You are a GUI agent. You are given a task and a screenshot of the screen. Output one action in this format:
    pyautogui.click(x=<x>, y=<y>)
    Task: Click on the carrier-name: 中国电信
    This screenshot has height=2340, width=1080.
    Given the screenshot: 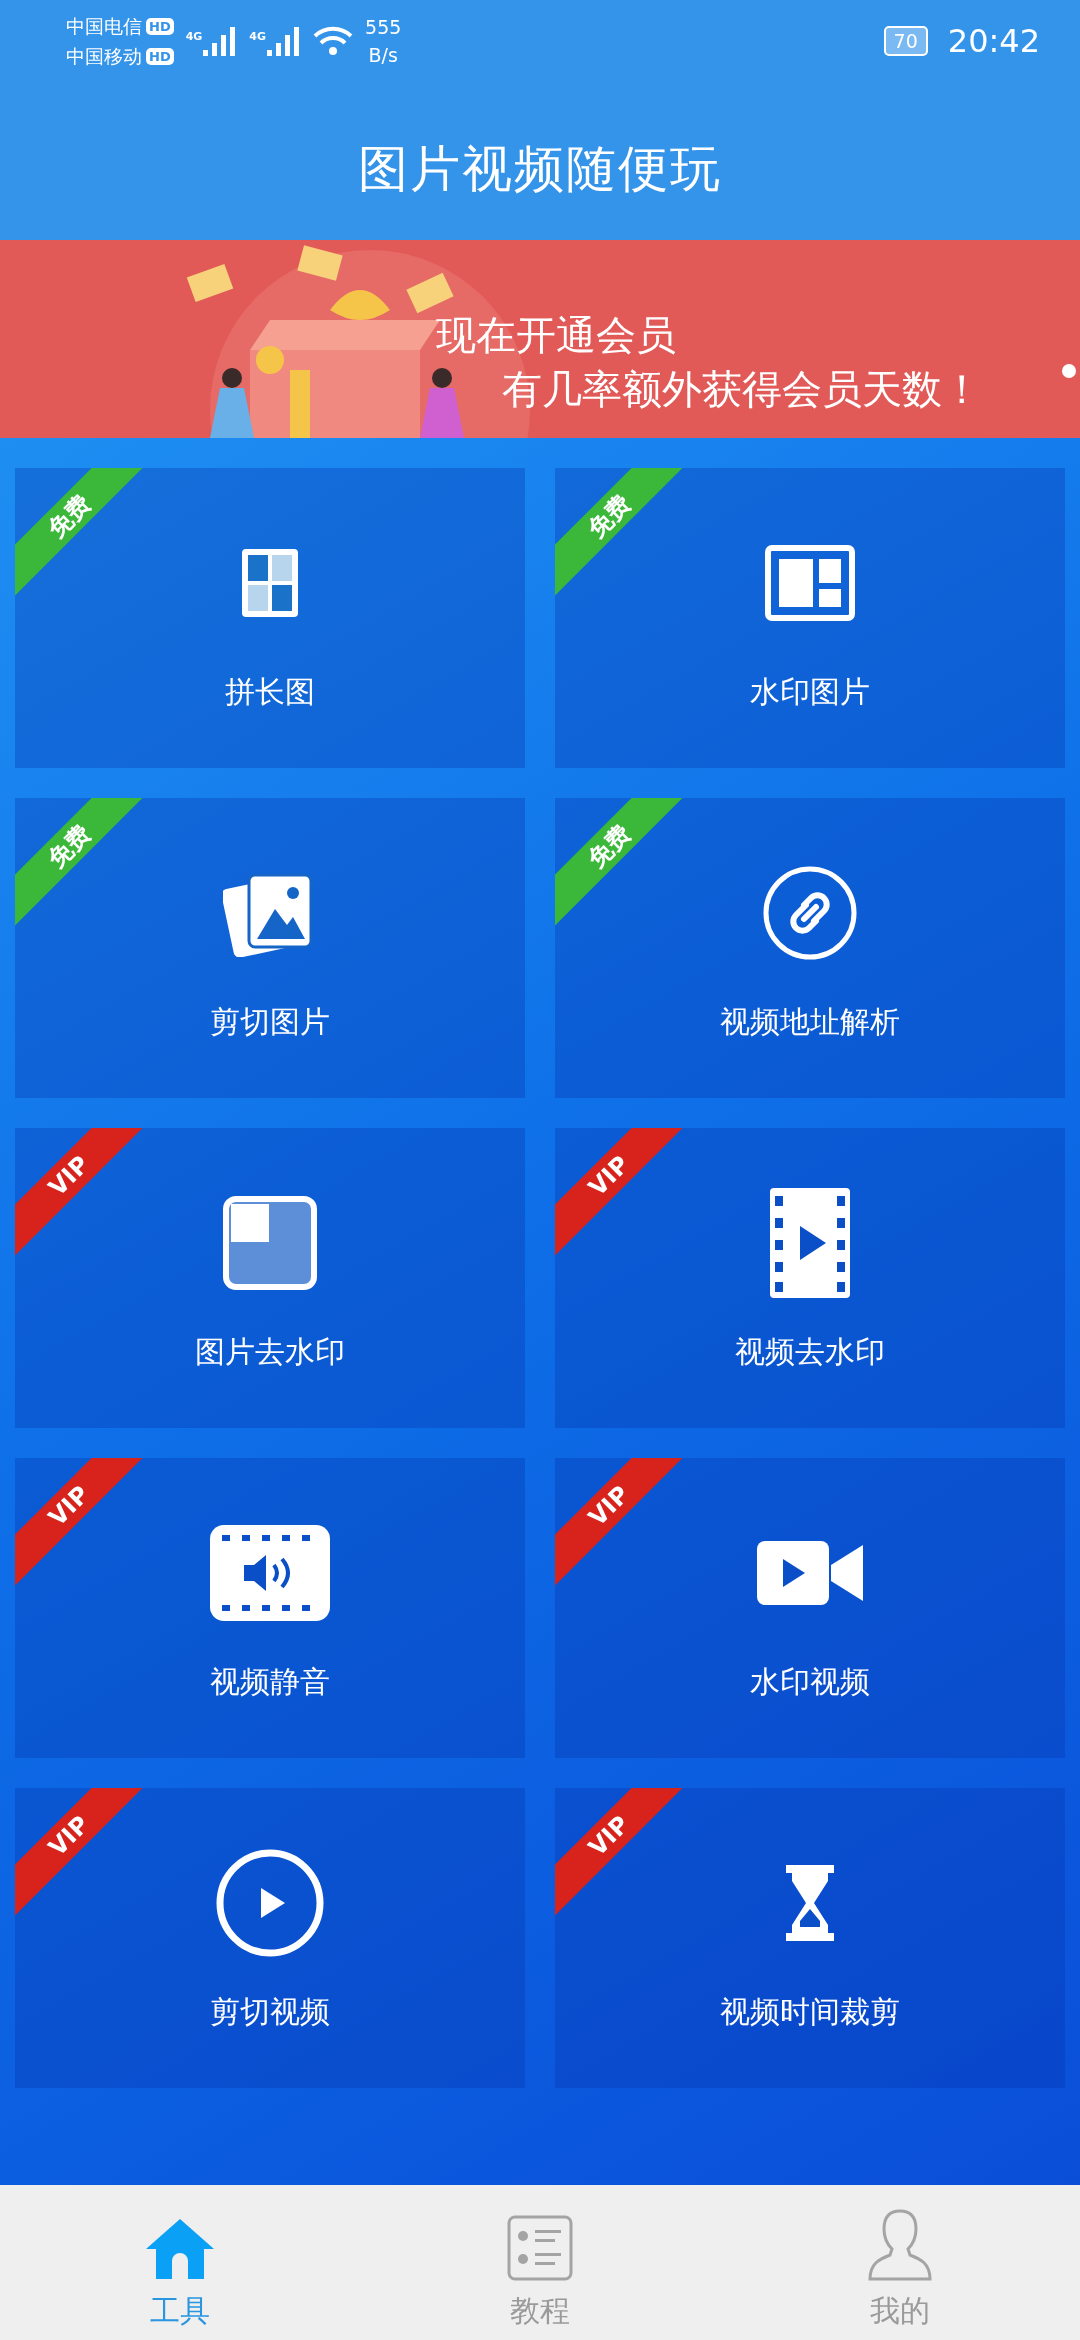 What is the action you would take?
    pyautogui.click(x=104, y=26)
    